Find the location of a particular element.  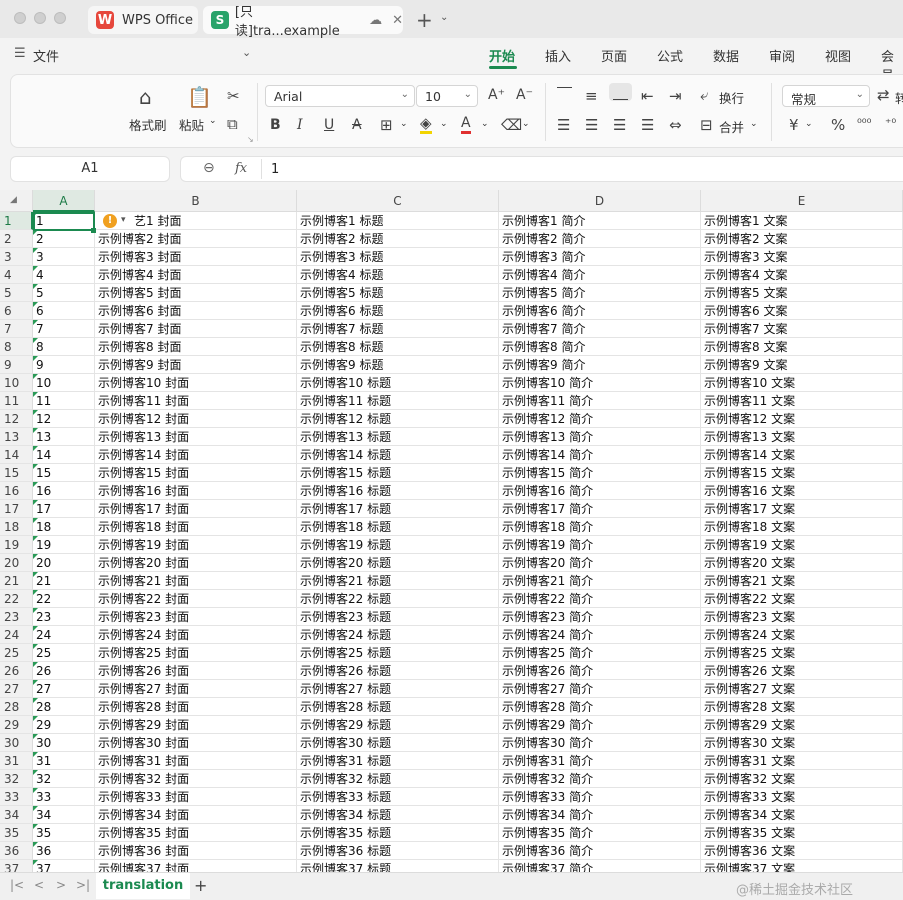

cell-d: 示例博客37 简介 is located at coordinates (600, 866).